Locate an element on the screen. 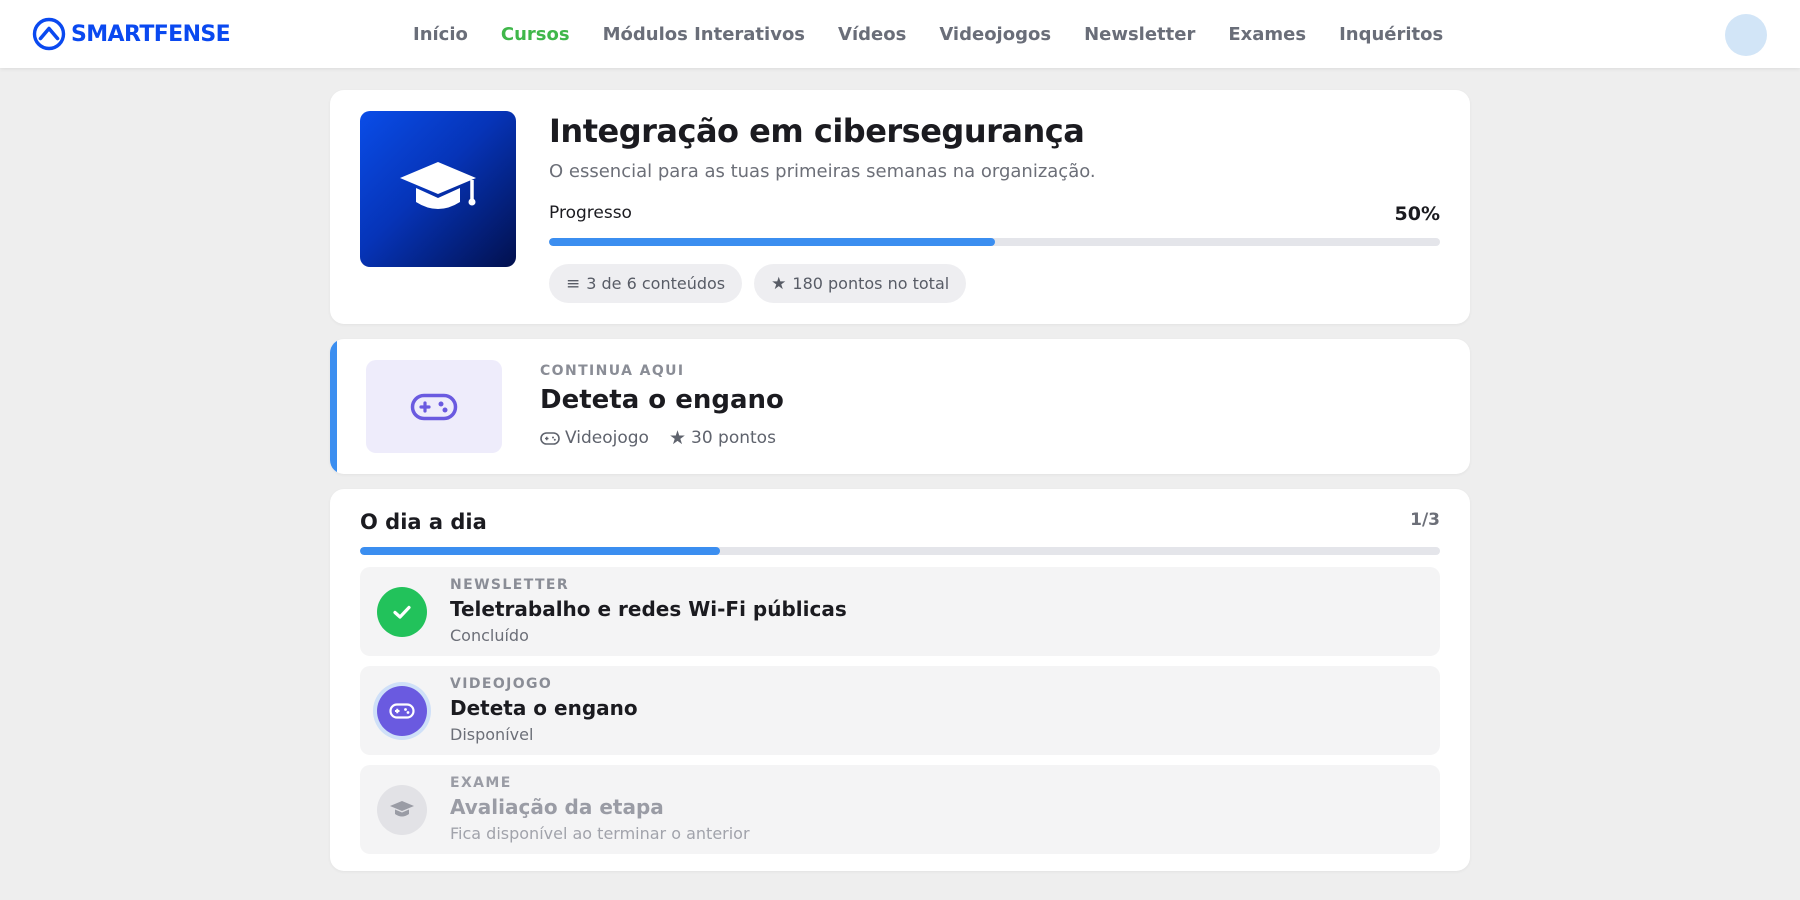 Image resolution: width=1800 pixels, height=900 pixels. item-status: Fica disponível ao terminar o anterior is located at coordinates (600, 833).